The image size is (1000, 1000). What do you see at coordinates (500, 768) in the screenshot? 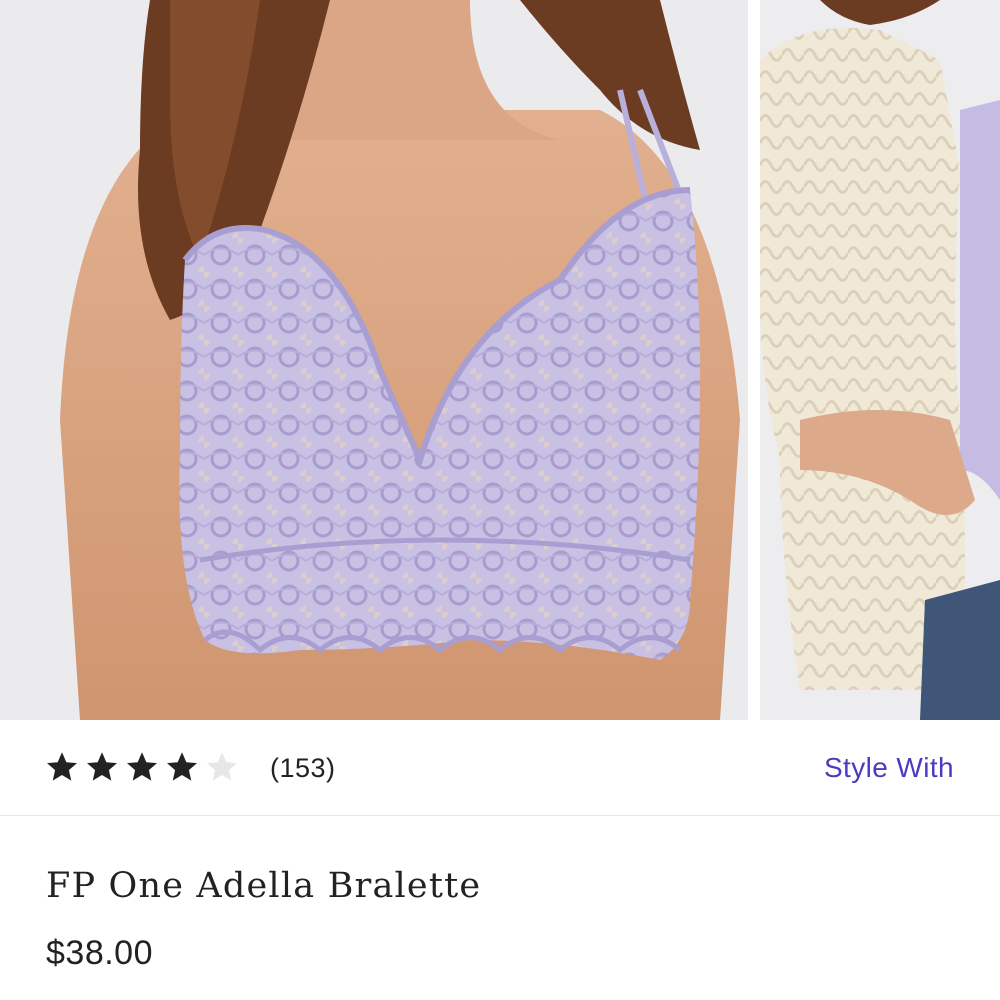
I see `rating-row: (153) Style With` at bounding box center [500, 768].